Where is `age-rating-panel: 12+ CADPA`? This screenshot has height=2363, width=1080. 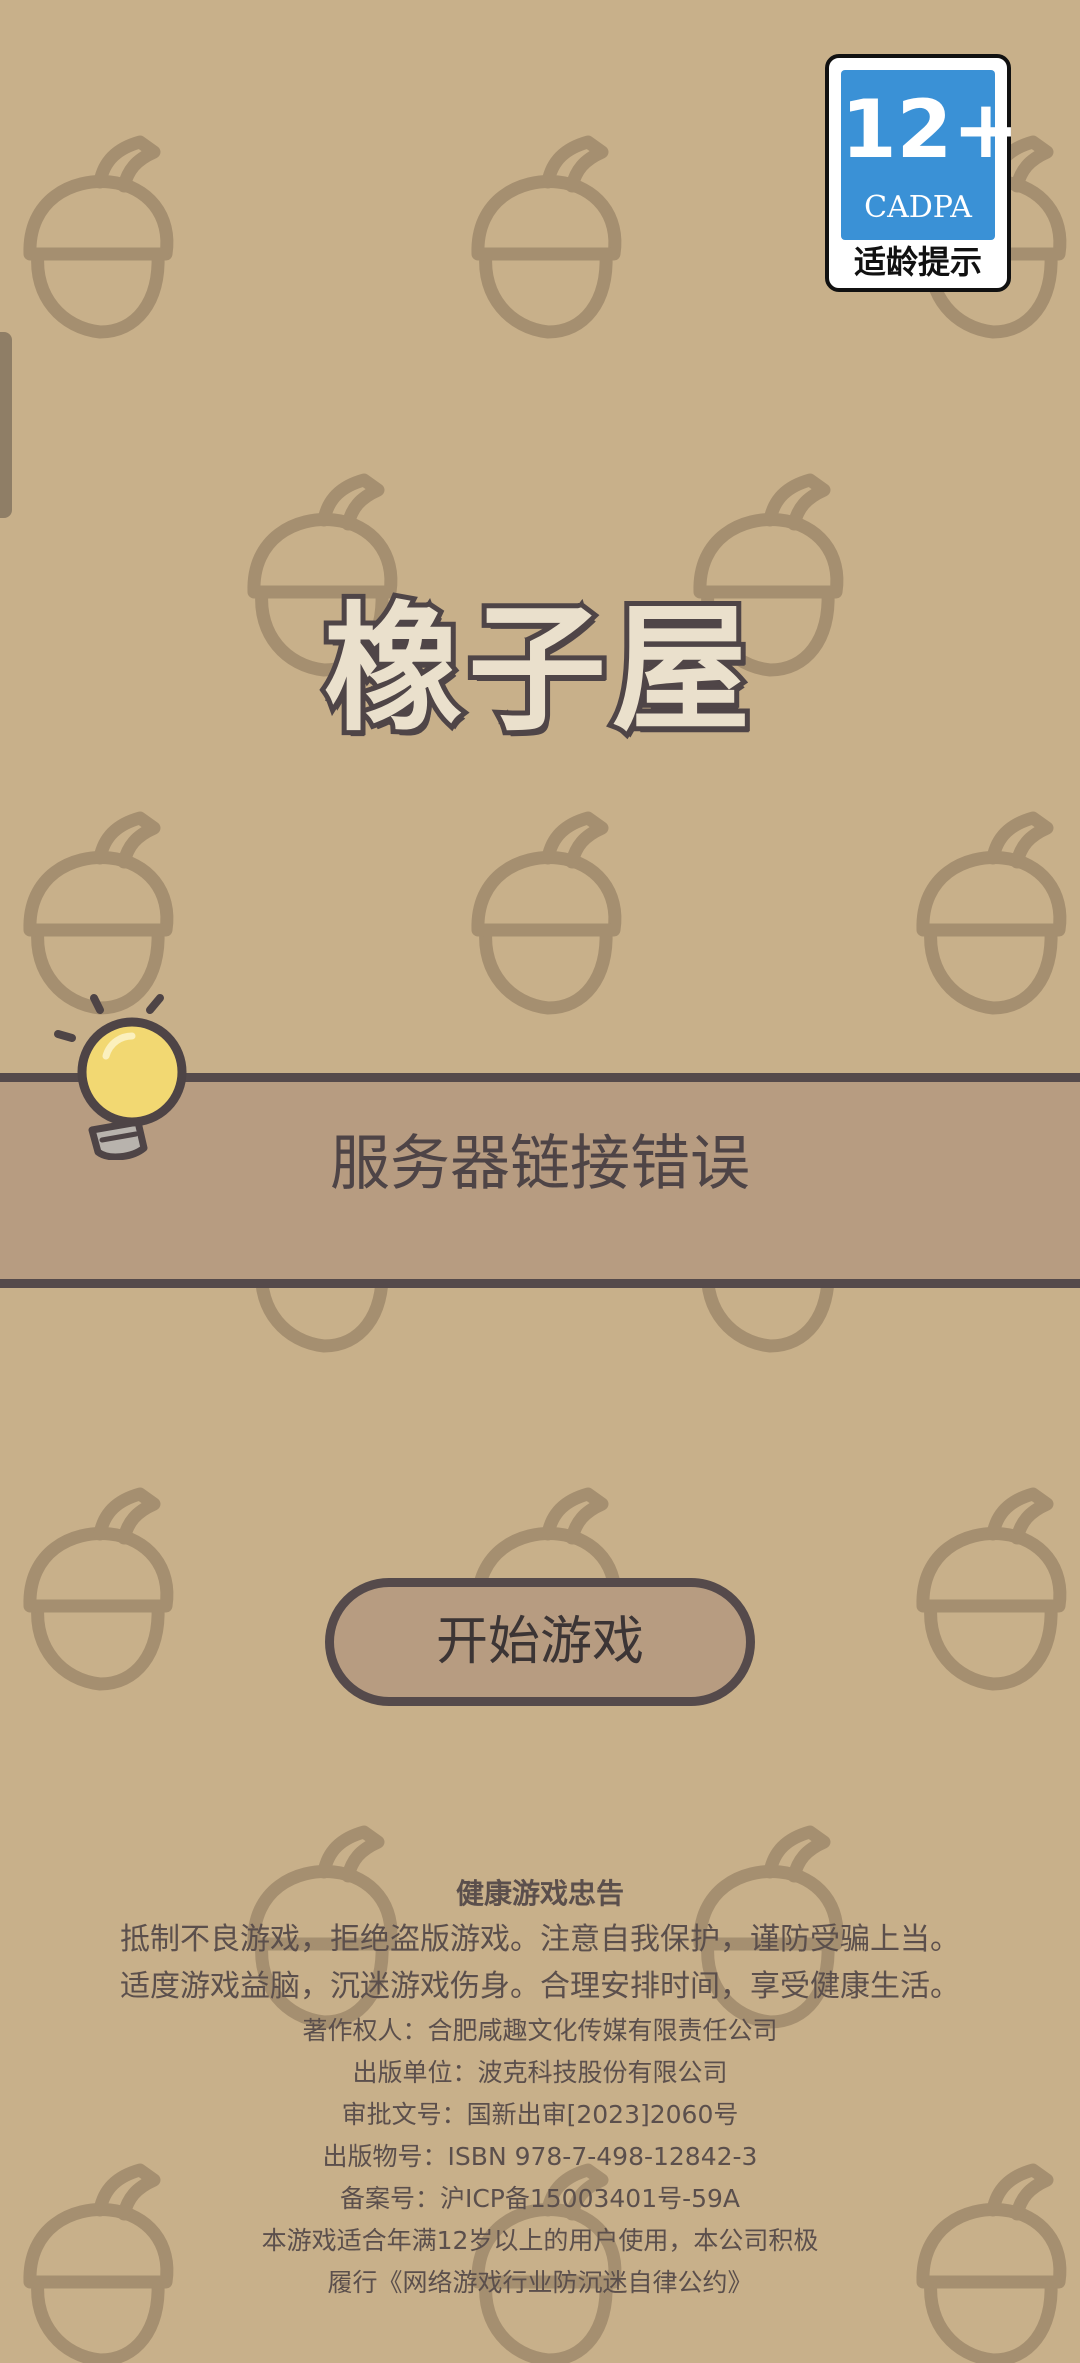
age-rating-panel: 12+ CADPA is located at coordinates (930, 155).